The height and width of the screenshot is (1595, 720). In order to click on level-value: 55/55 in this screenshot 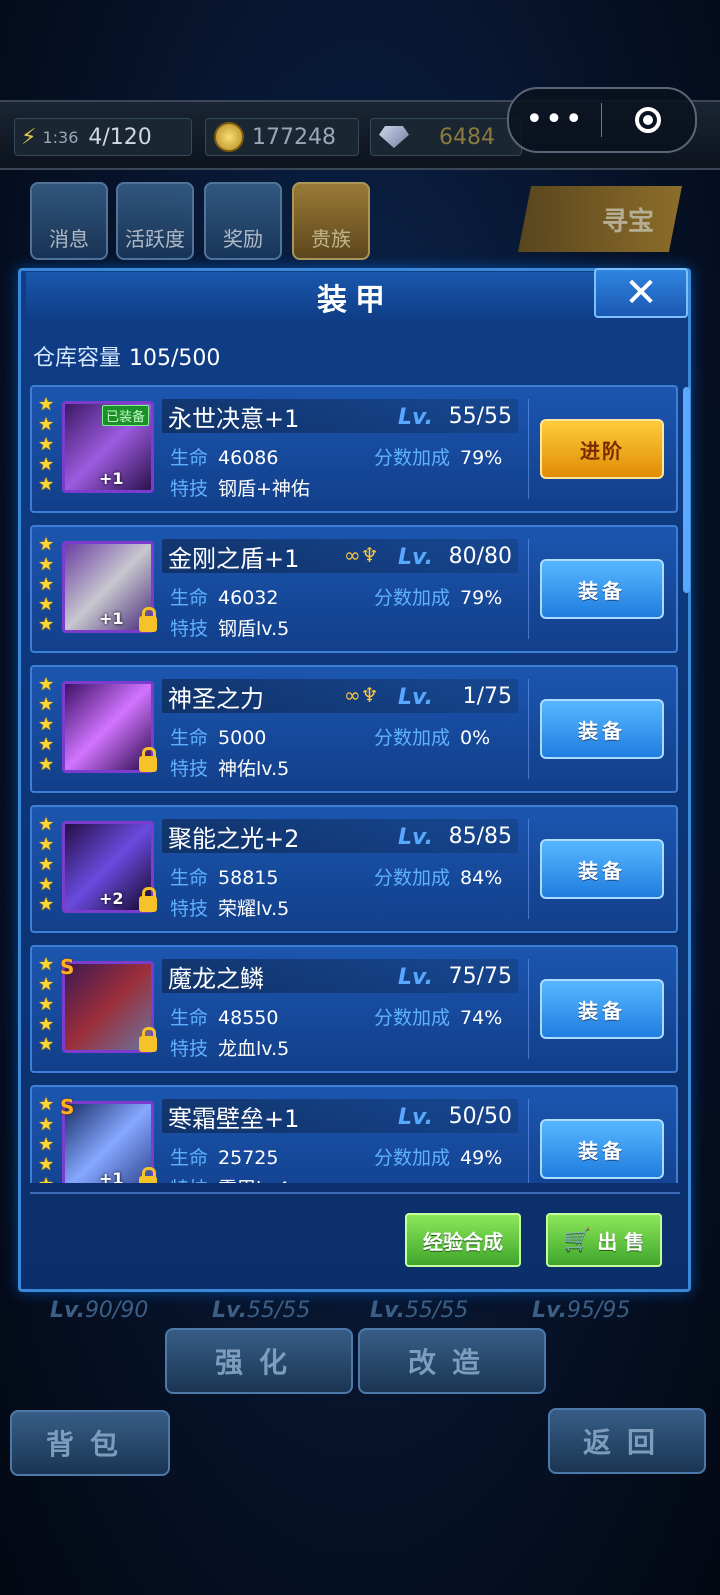, I will do `click(480, 416)`.